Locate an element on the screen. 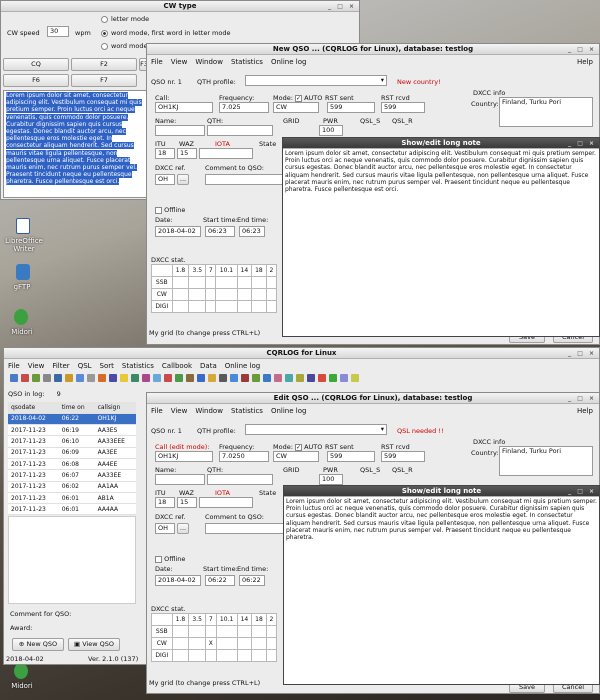  frequency-input: 7.025 is located at coordinates (244, 107).